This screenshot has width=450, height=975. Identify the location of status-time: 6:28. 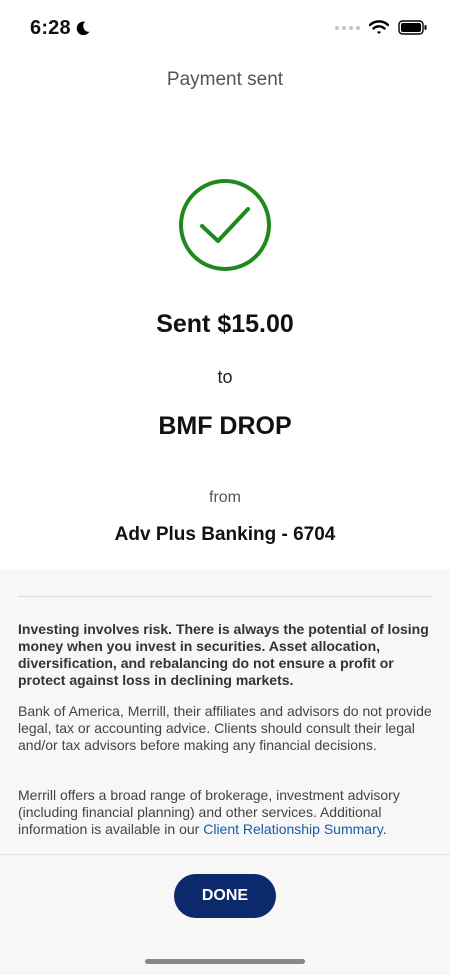
(60, 28).